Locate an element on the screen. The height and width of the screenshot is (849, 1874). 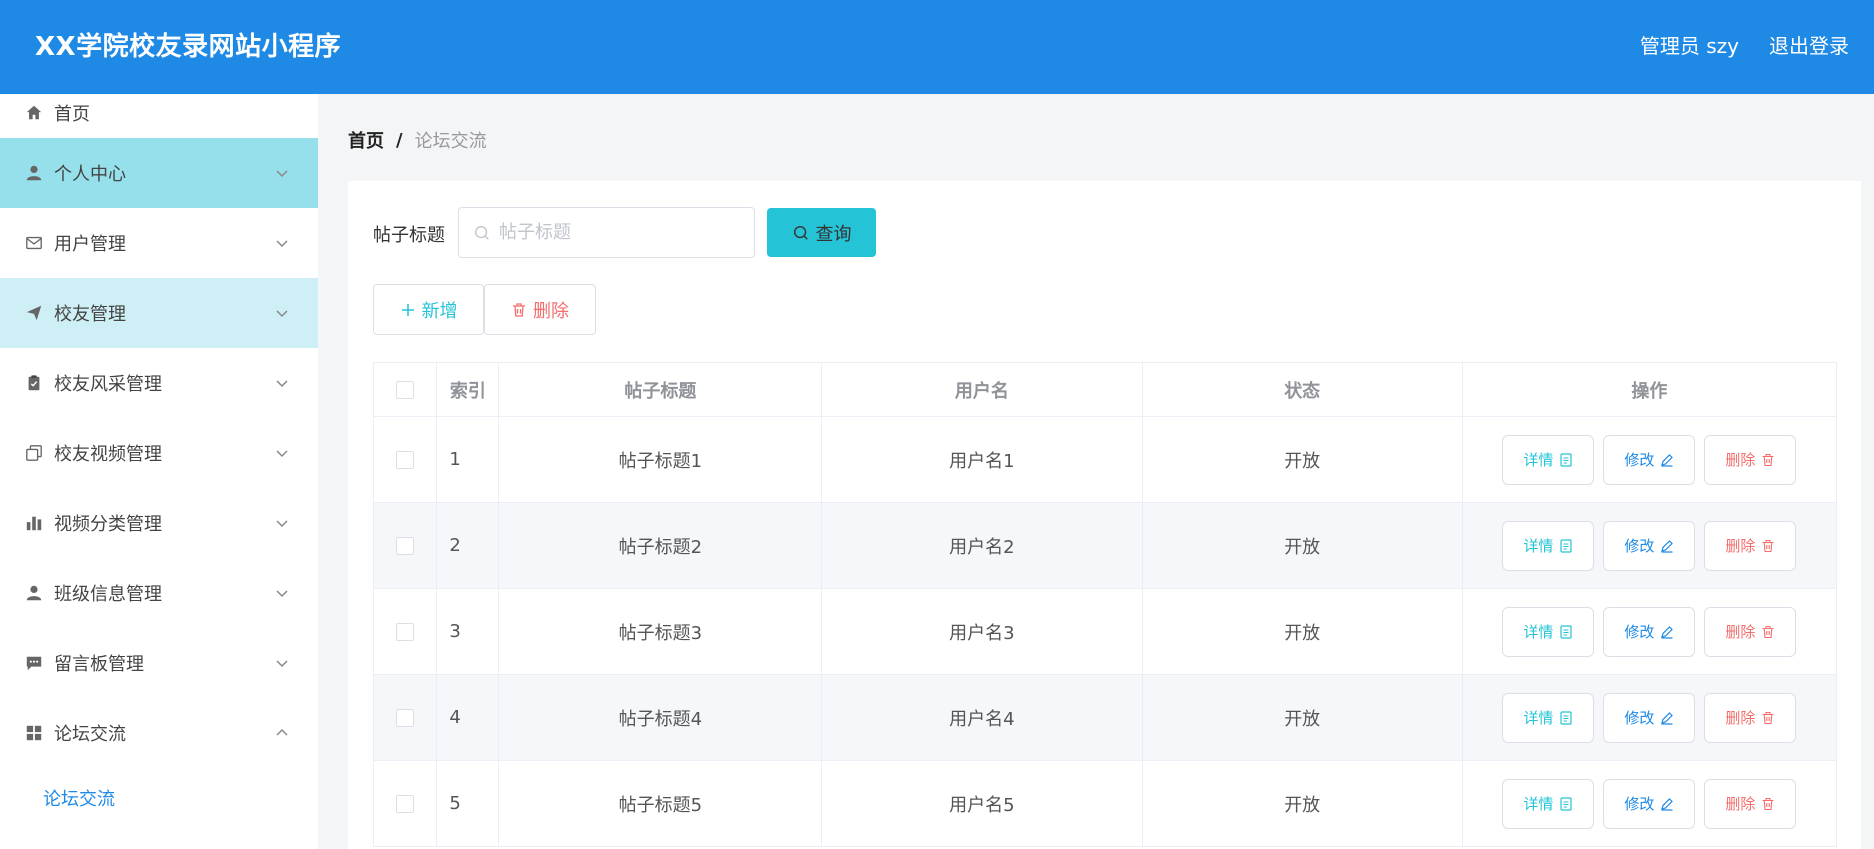
batch-delete-button: 删除 is located at coordinates (540, 309).